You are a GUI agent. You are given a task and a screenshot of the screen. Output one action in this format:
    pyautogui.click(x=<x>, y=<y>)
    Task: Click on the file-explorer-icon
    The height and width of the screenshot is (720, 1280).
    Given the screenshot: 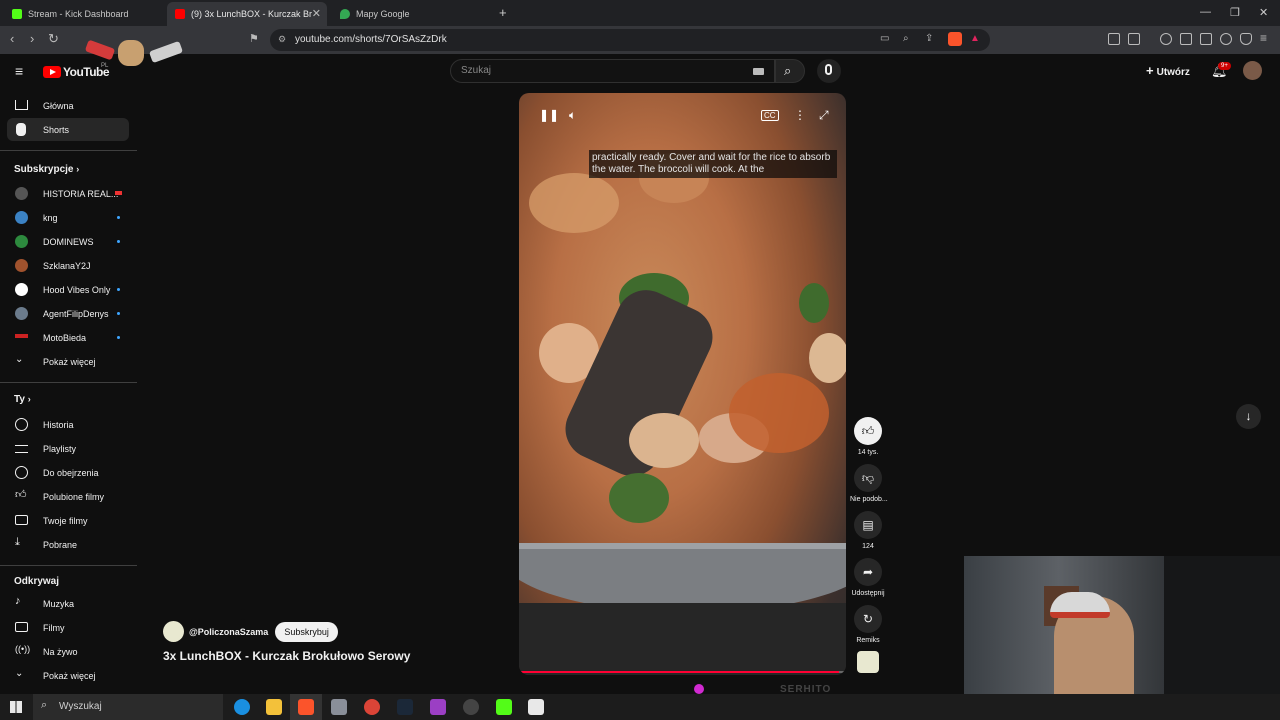 What is the action you would take?
    pyautogui.click(x=274, y=707)
    